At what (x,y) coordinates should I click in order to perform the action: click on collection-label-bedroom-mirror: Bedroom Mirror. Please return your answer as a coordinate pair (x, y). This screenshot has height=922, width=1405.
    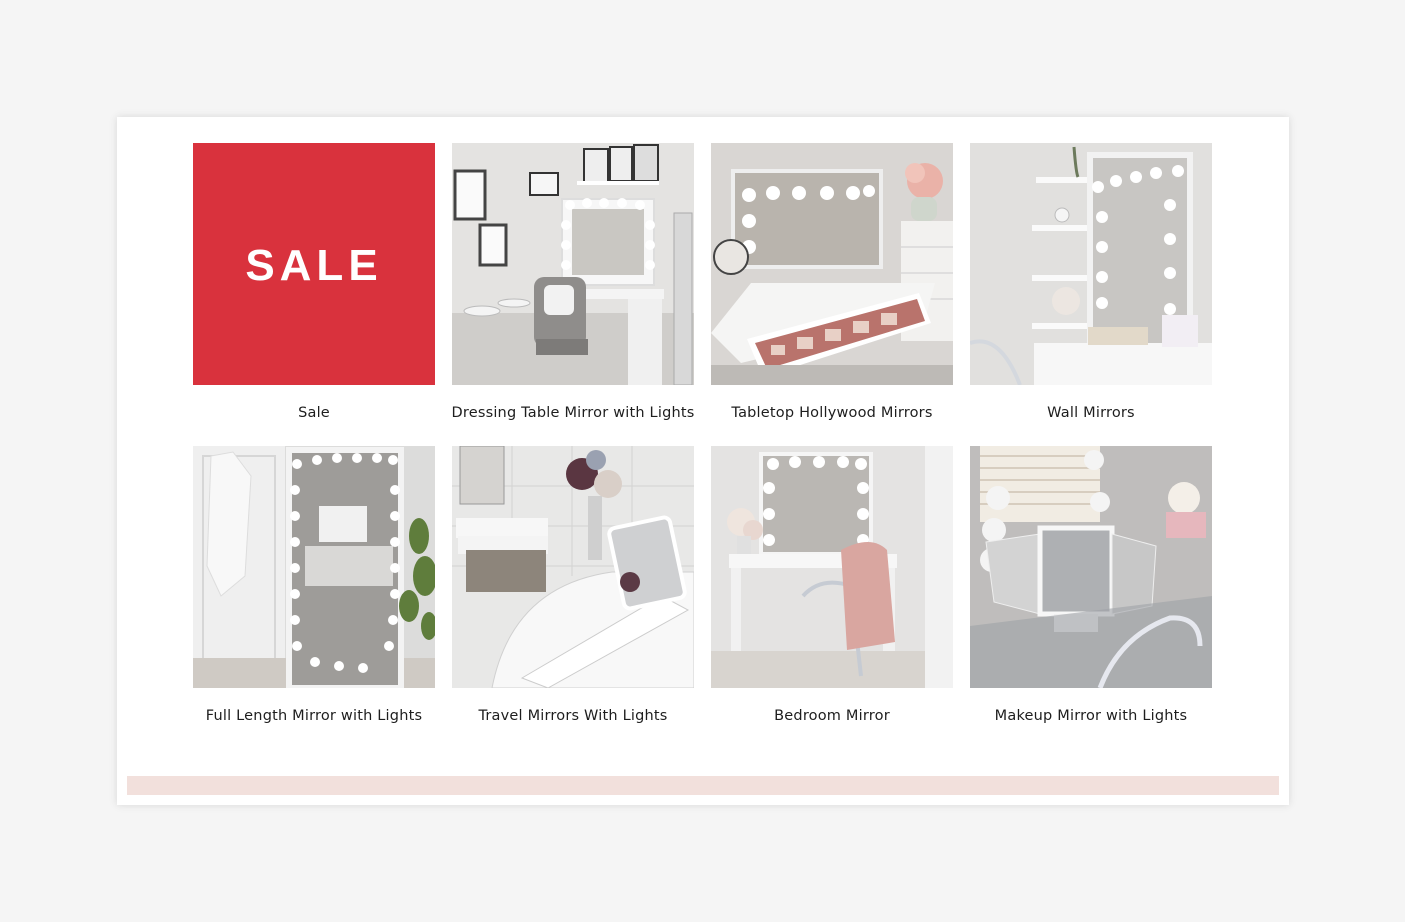
    Looking at the image, I should click on (832, 716).